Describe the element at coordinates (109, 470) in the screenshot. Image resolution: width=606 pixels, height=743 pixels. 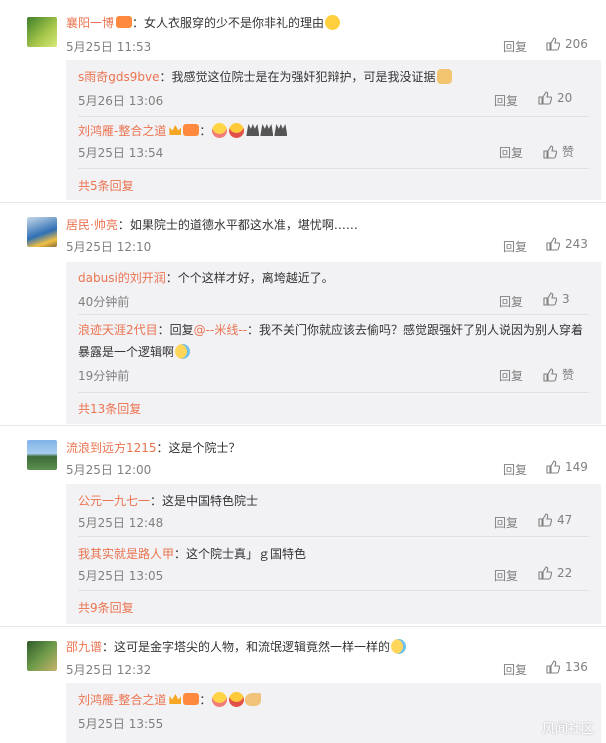
I see `comment-time: 5月25日 12:00` at that location.